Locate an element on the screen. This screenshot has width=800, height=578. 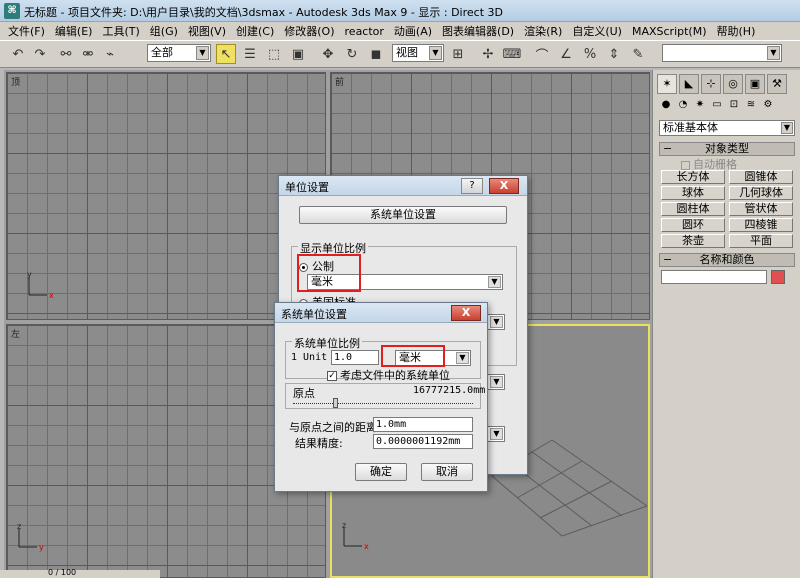
time-slider: 0 / 100 is located at coordinates (80, 573).